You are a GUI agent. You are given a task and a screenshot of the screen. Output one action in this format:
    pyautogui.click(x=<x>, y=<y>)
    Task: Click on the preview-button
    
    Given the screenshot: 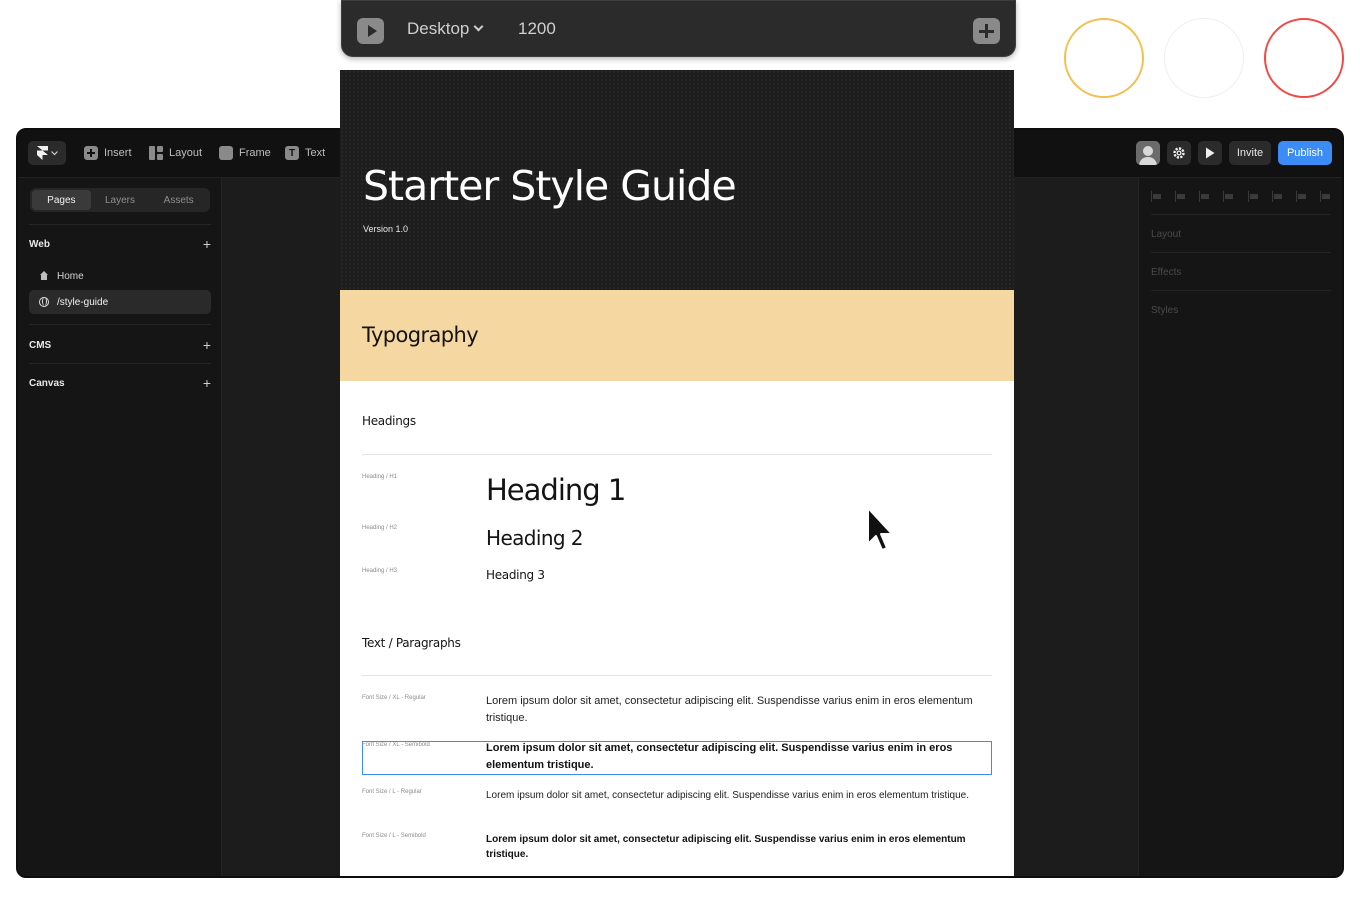 What is the action you would take?
    pyautogui.click(x=1210, y=153)
    